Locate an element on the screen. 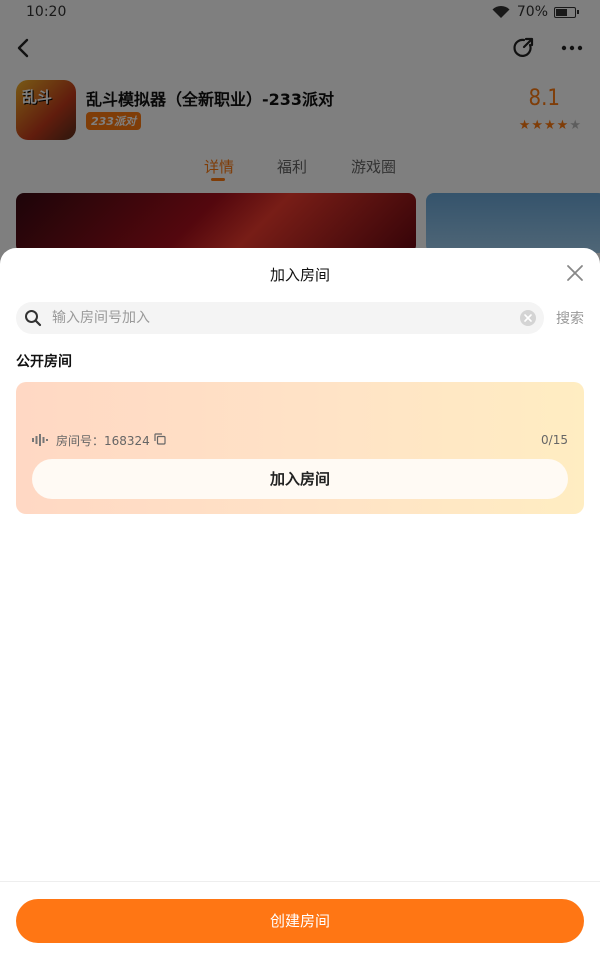  search-button: 搜索 is located at coordinates (570, 318).